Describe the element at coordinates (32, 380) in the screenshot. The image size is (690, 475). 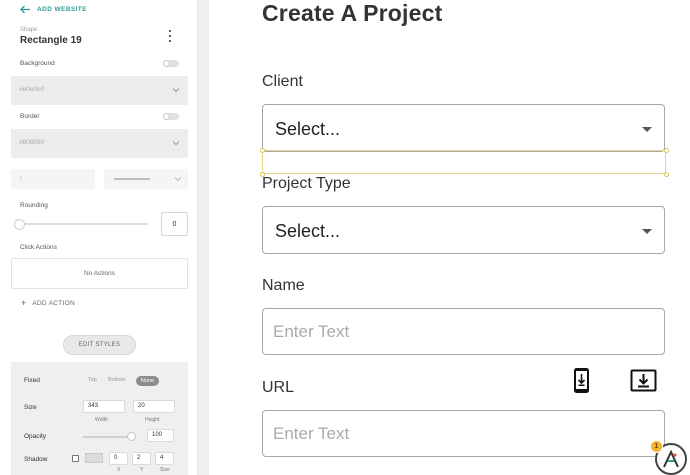
I see `fixed-label: Fixed` at that location.